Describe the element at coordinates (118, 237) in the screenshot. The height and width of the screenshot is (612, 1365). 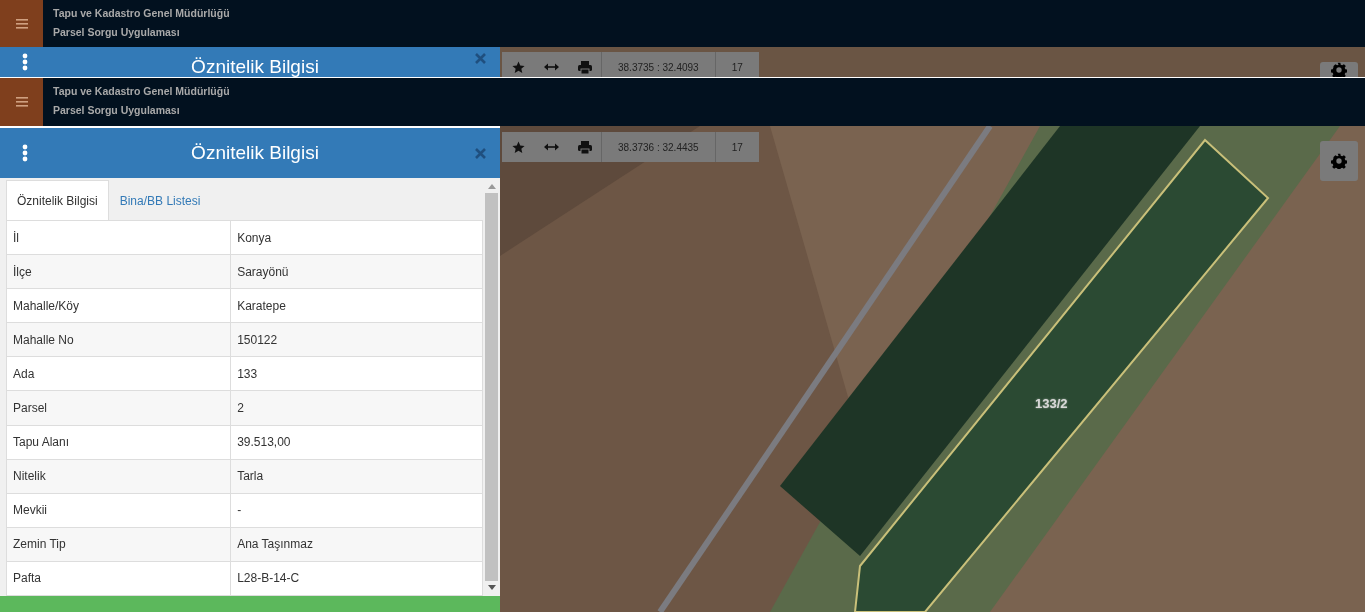
I see `table-cell: İl` at that location.